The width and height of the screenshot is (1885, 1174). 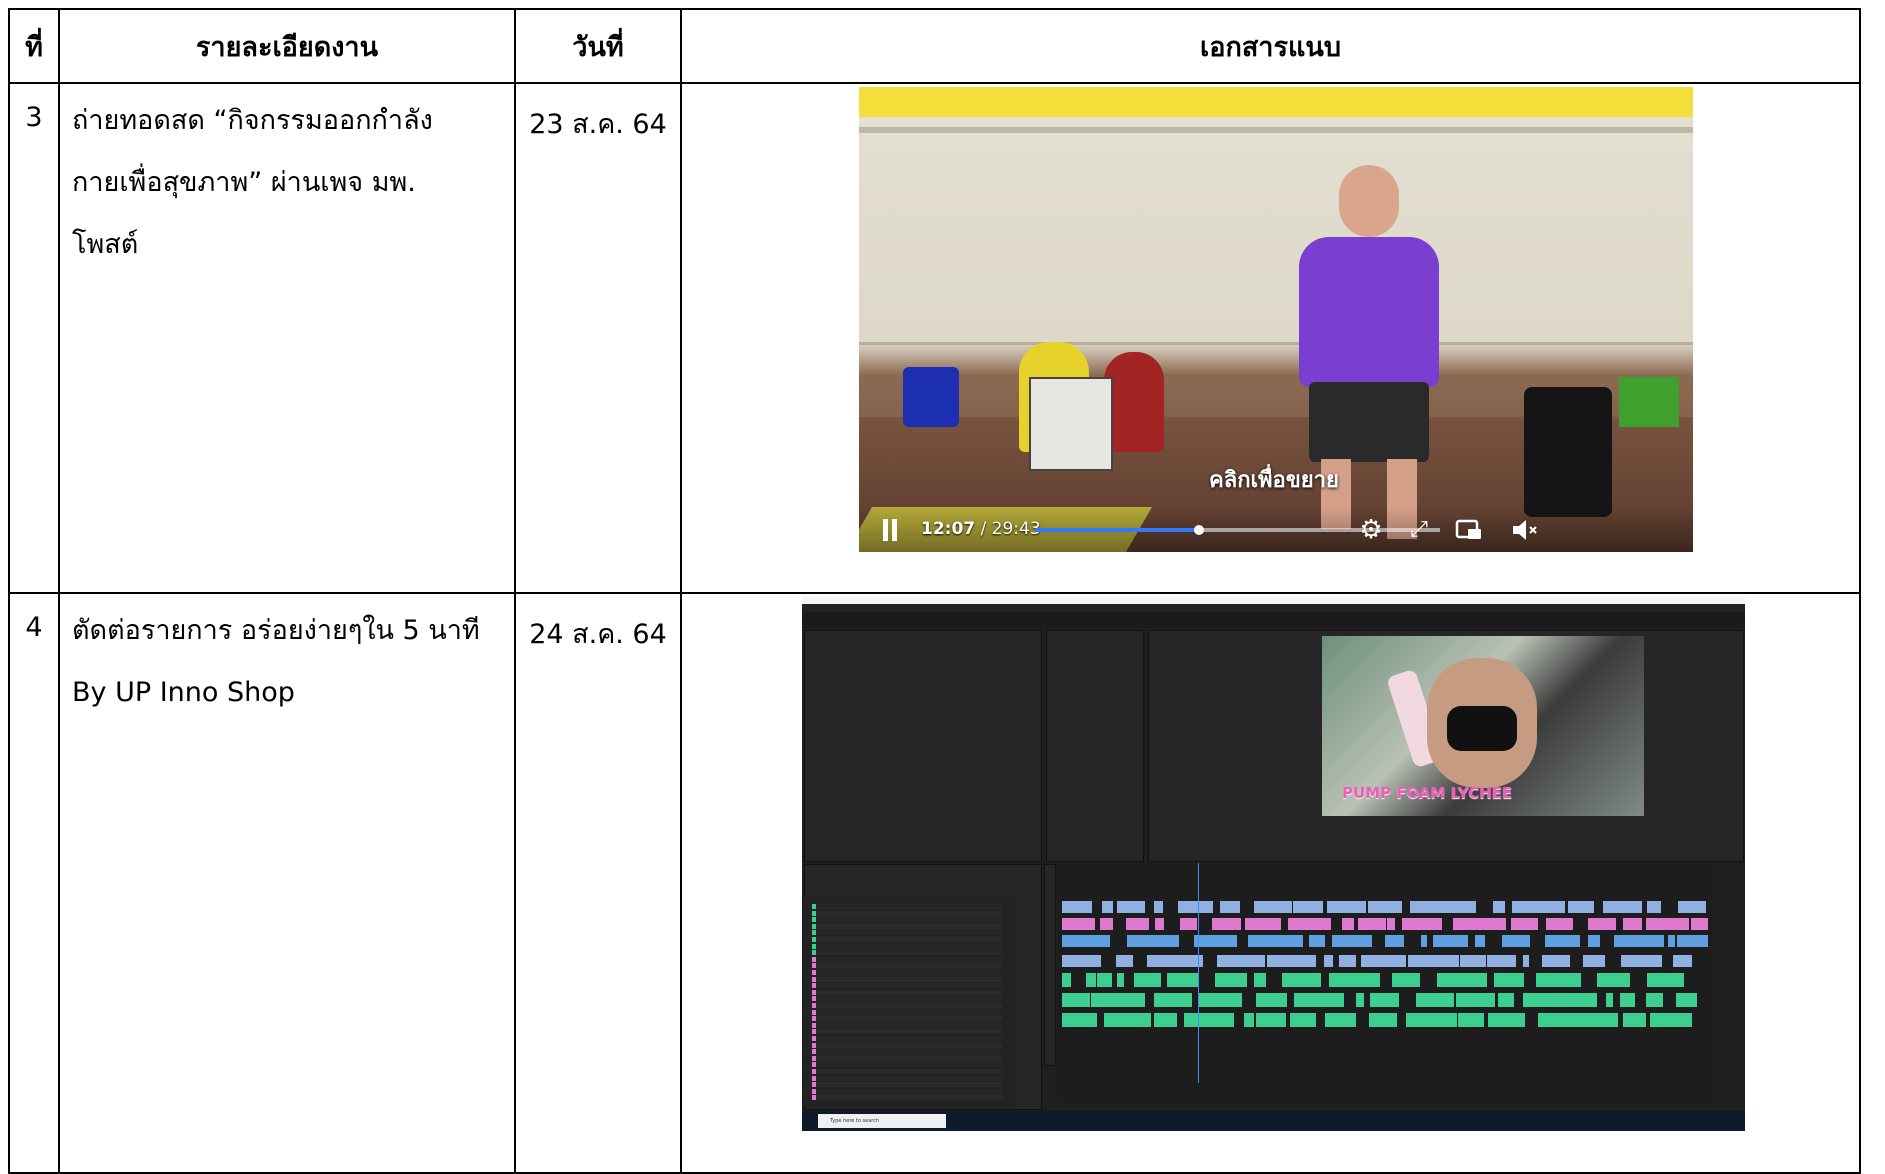 What do you see at coordinates (1386, 983) in the screenshot?
I see `timeline-panel` at bounding box center [1386, 983].